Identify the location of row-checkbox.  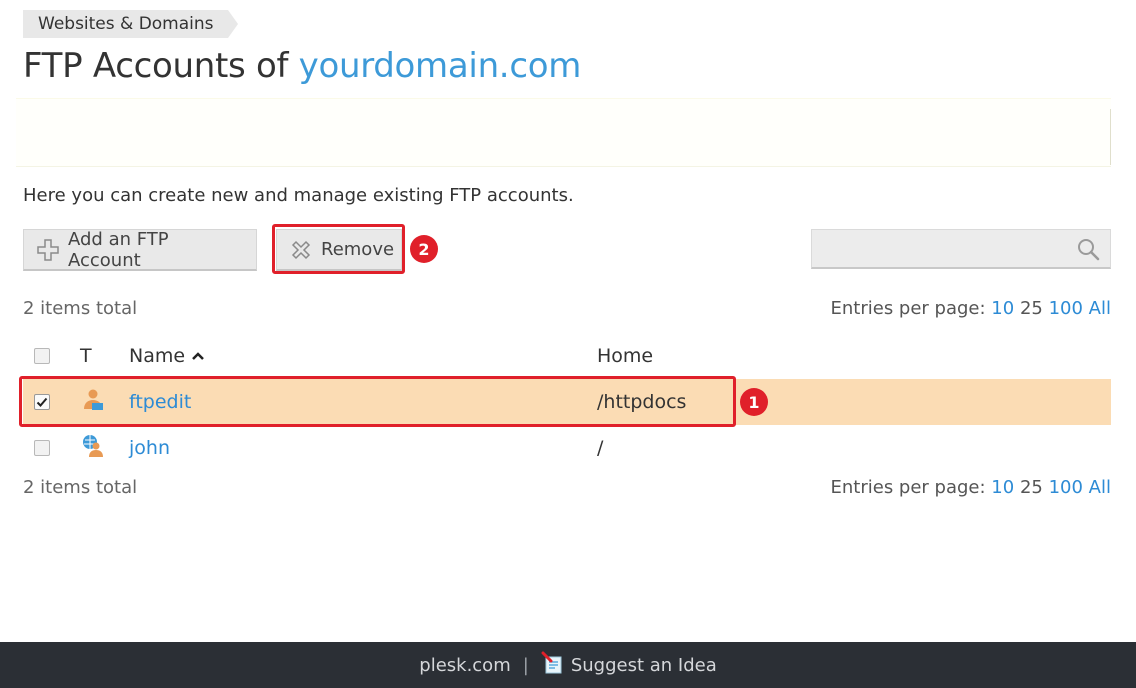
(42, 448).